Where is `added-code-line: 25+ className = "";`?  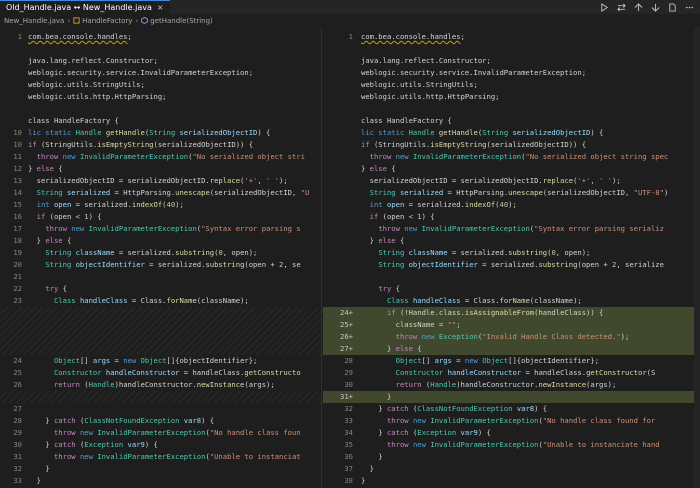
added-code-line: 25+ className = ""; is located at coordinates (511, 325).